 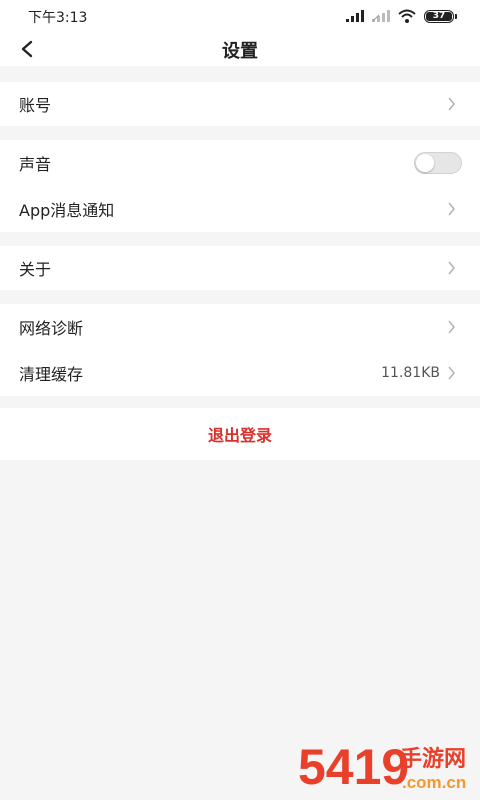 What do you see at coordinates (438, 163) in the screenshot?
I see `sound-toggle` at bounding box center [438, 163].